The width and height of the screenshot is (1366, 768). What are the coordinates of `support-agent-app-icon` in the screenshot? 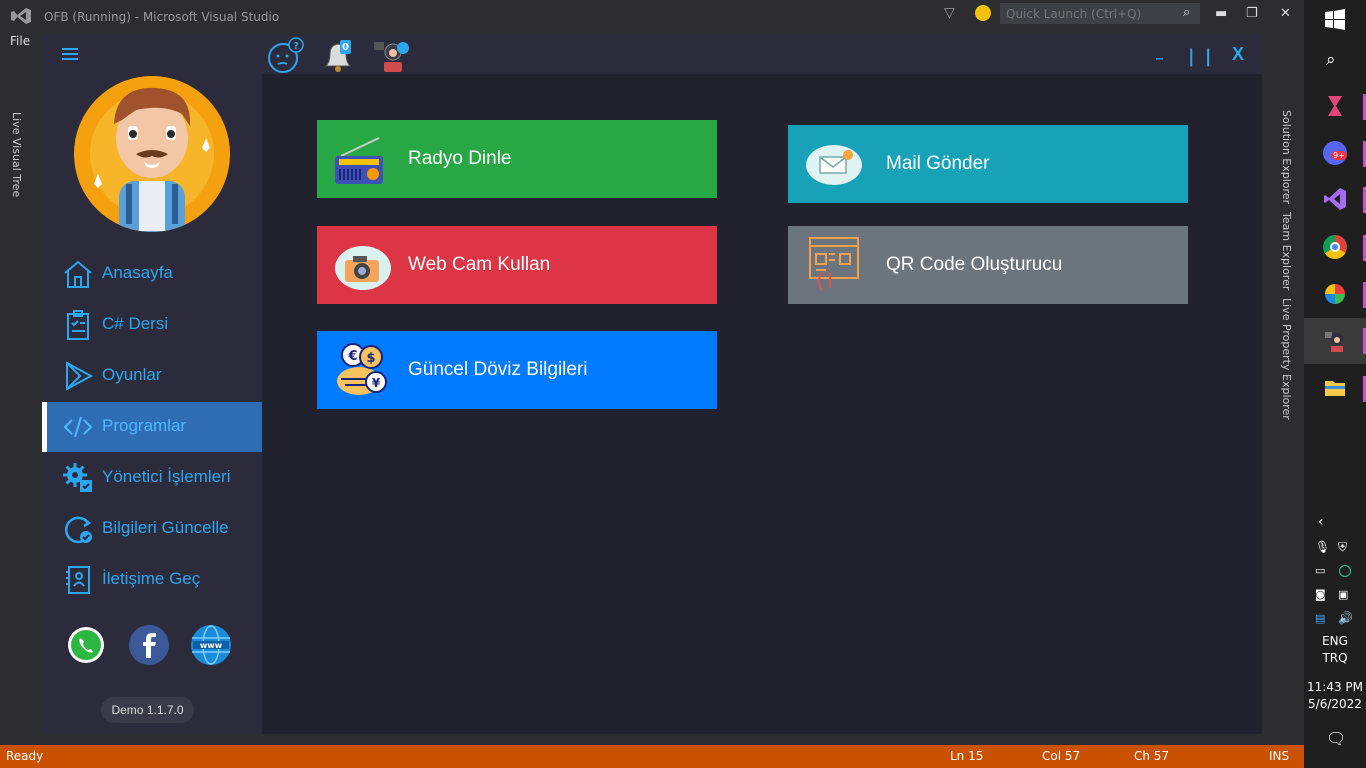 It's located at (1334, 342).